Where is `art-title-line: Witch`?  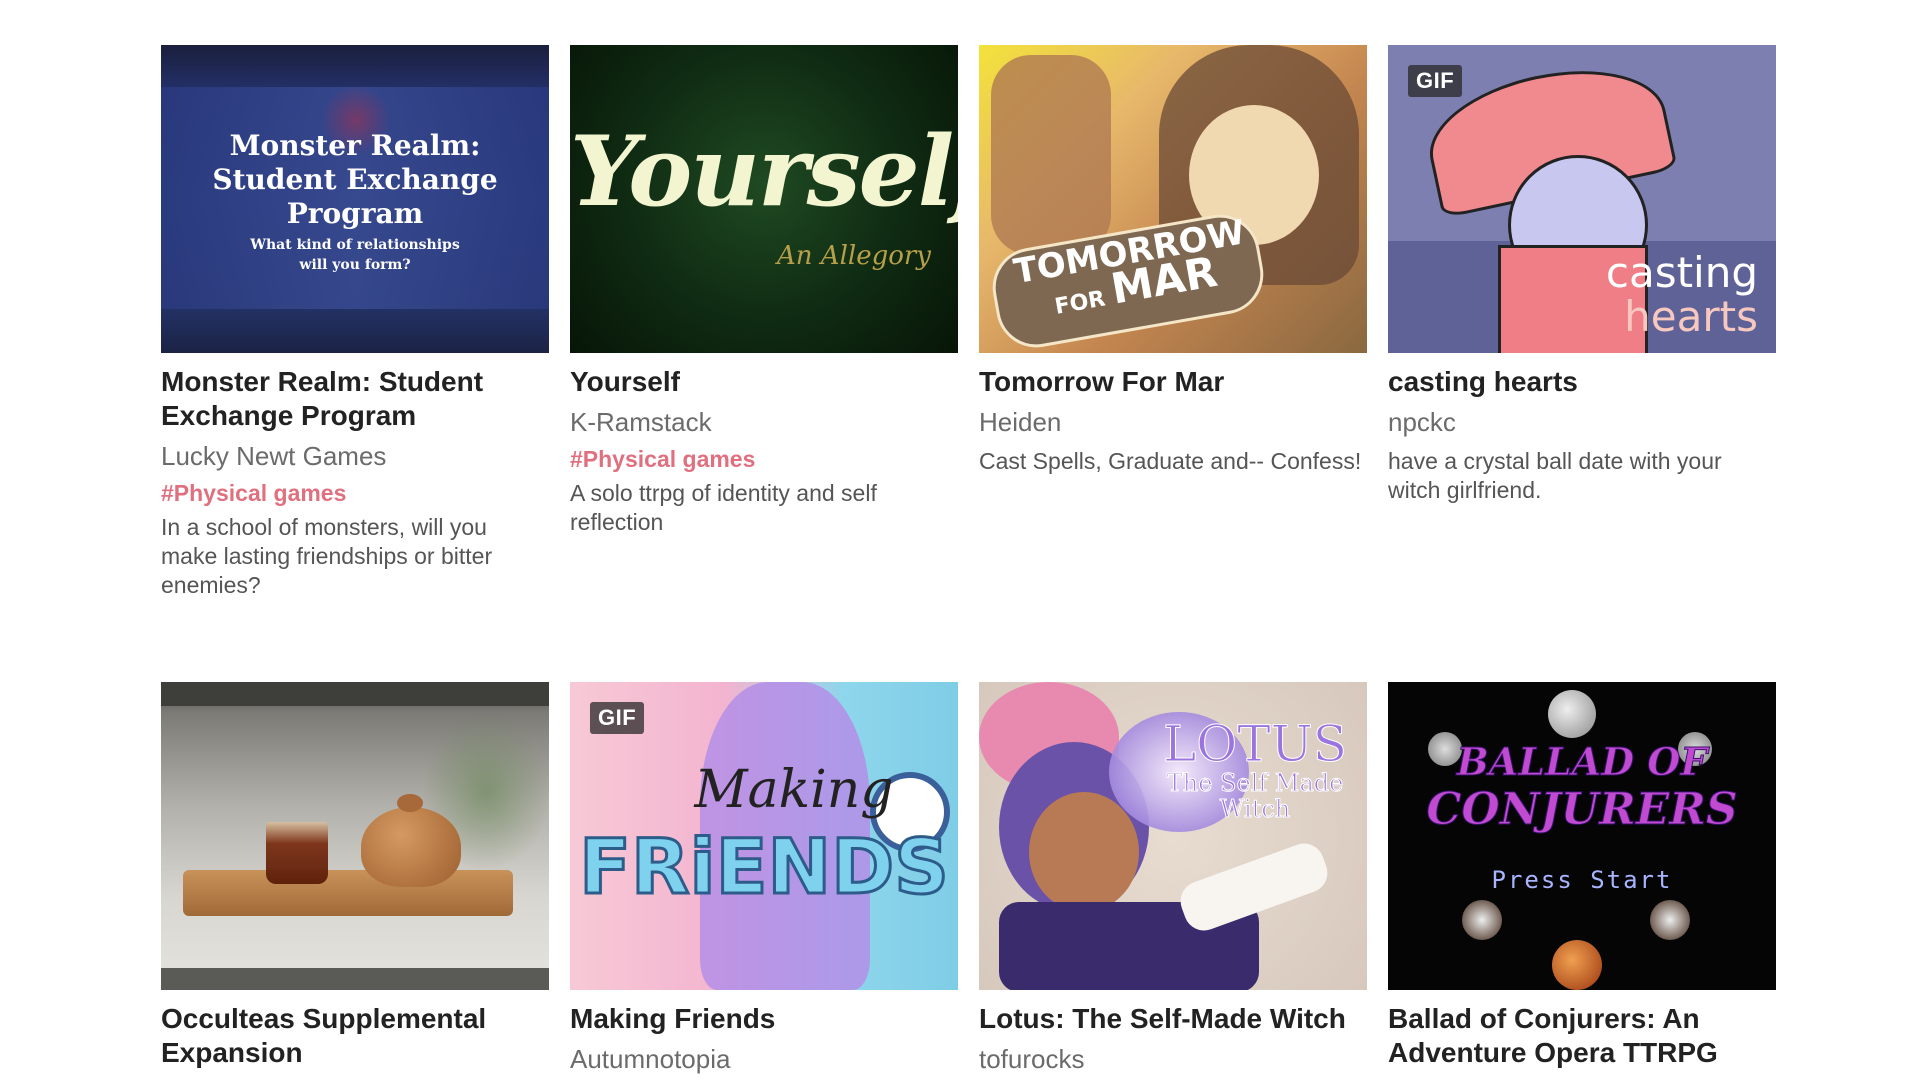
art-title-line: Witch is located at coordinates (1255, 809).